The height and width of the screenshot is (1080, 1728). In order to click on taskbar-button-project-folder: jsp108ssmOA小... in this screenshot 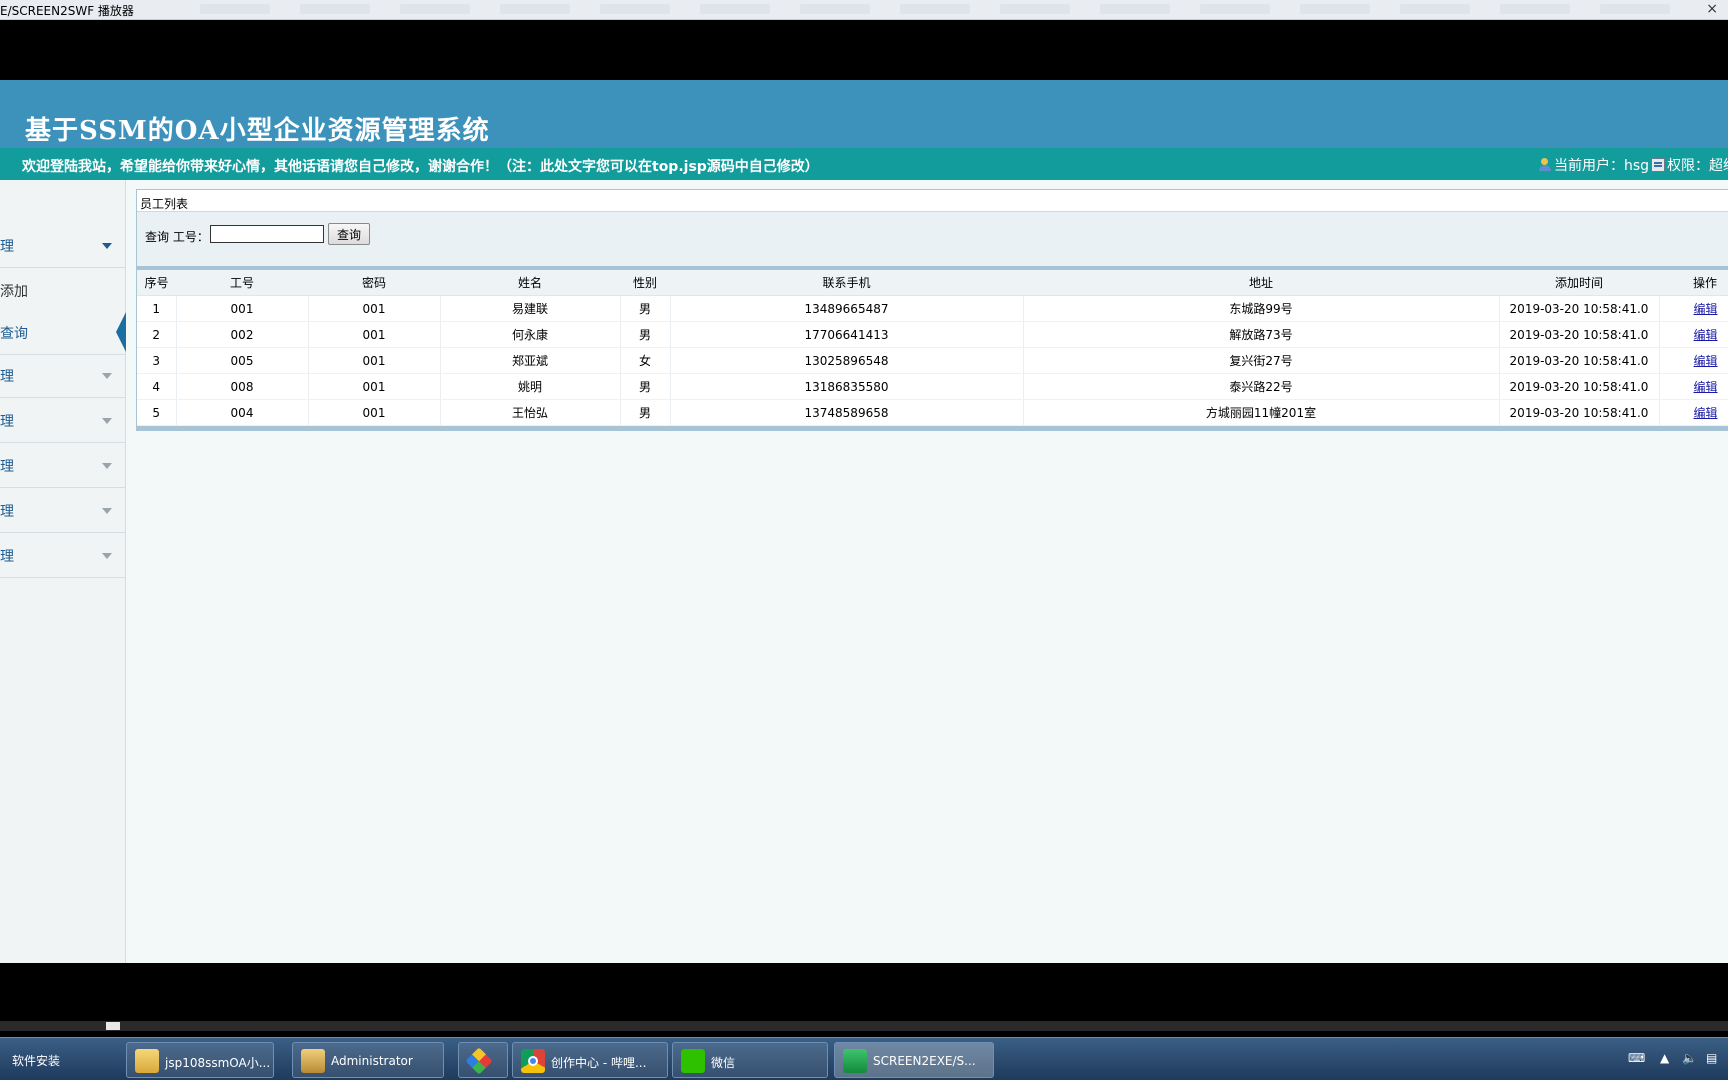, I will do `click(200, 1060)`.